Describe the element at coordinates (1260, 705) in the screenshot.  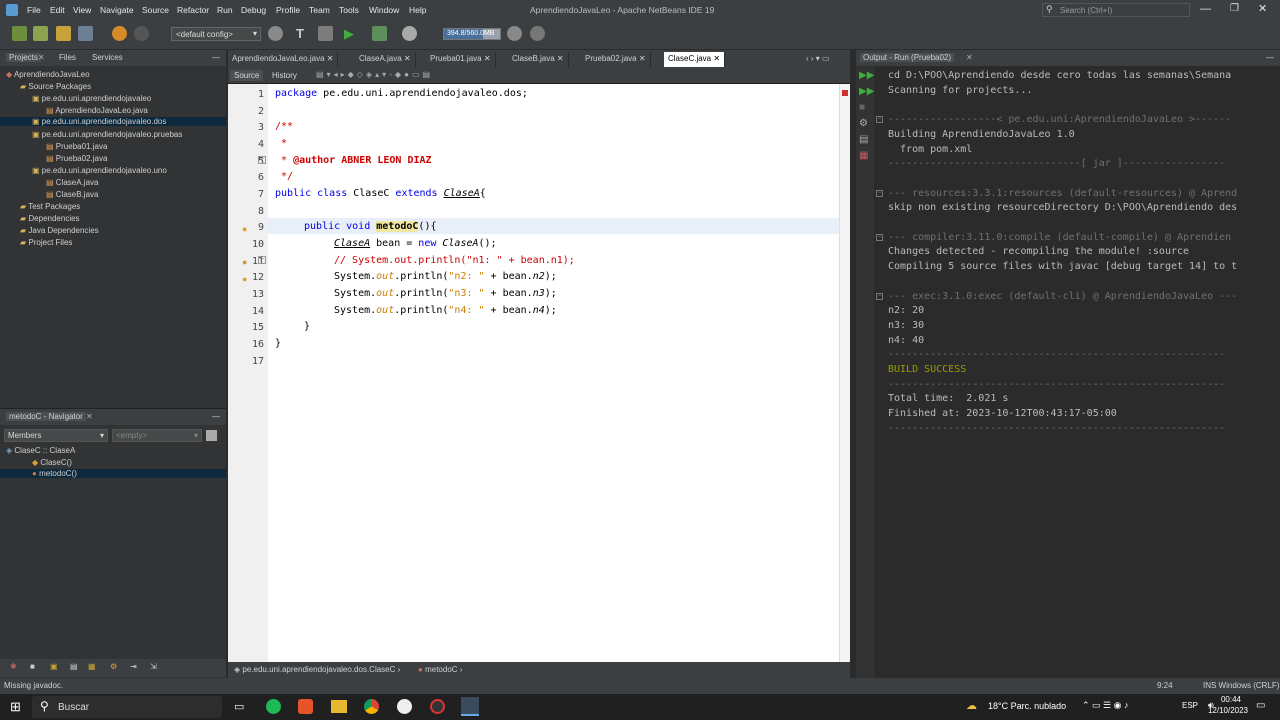
I see `notifications-icon: ▭` at that location.